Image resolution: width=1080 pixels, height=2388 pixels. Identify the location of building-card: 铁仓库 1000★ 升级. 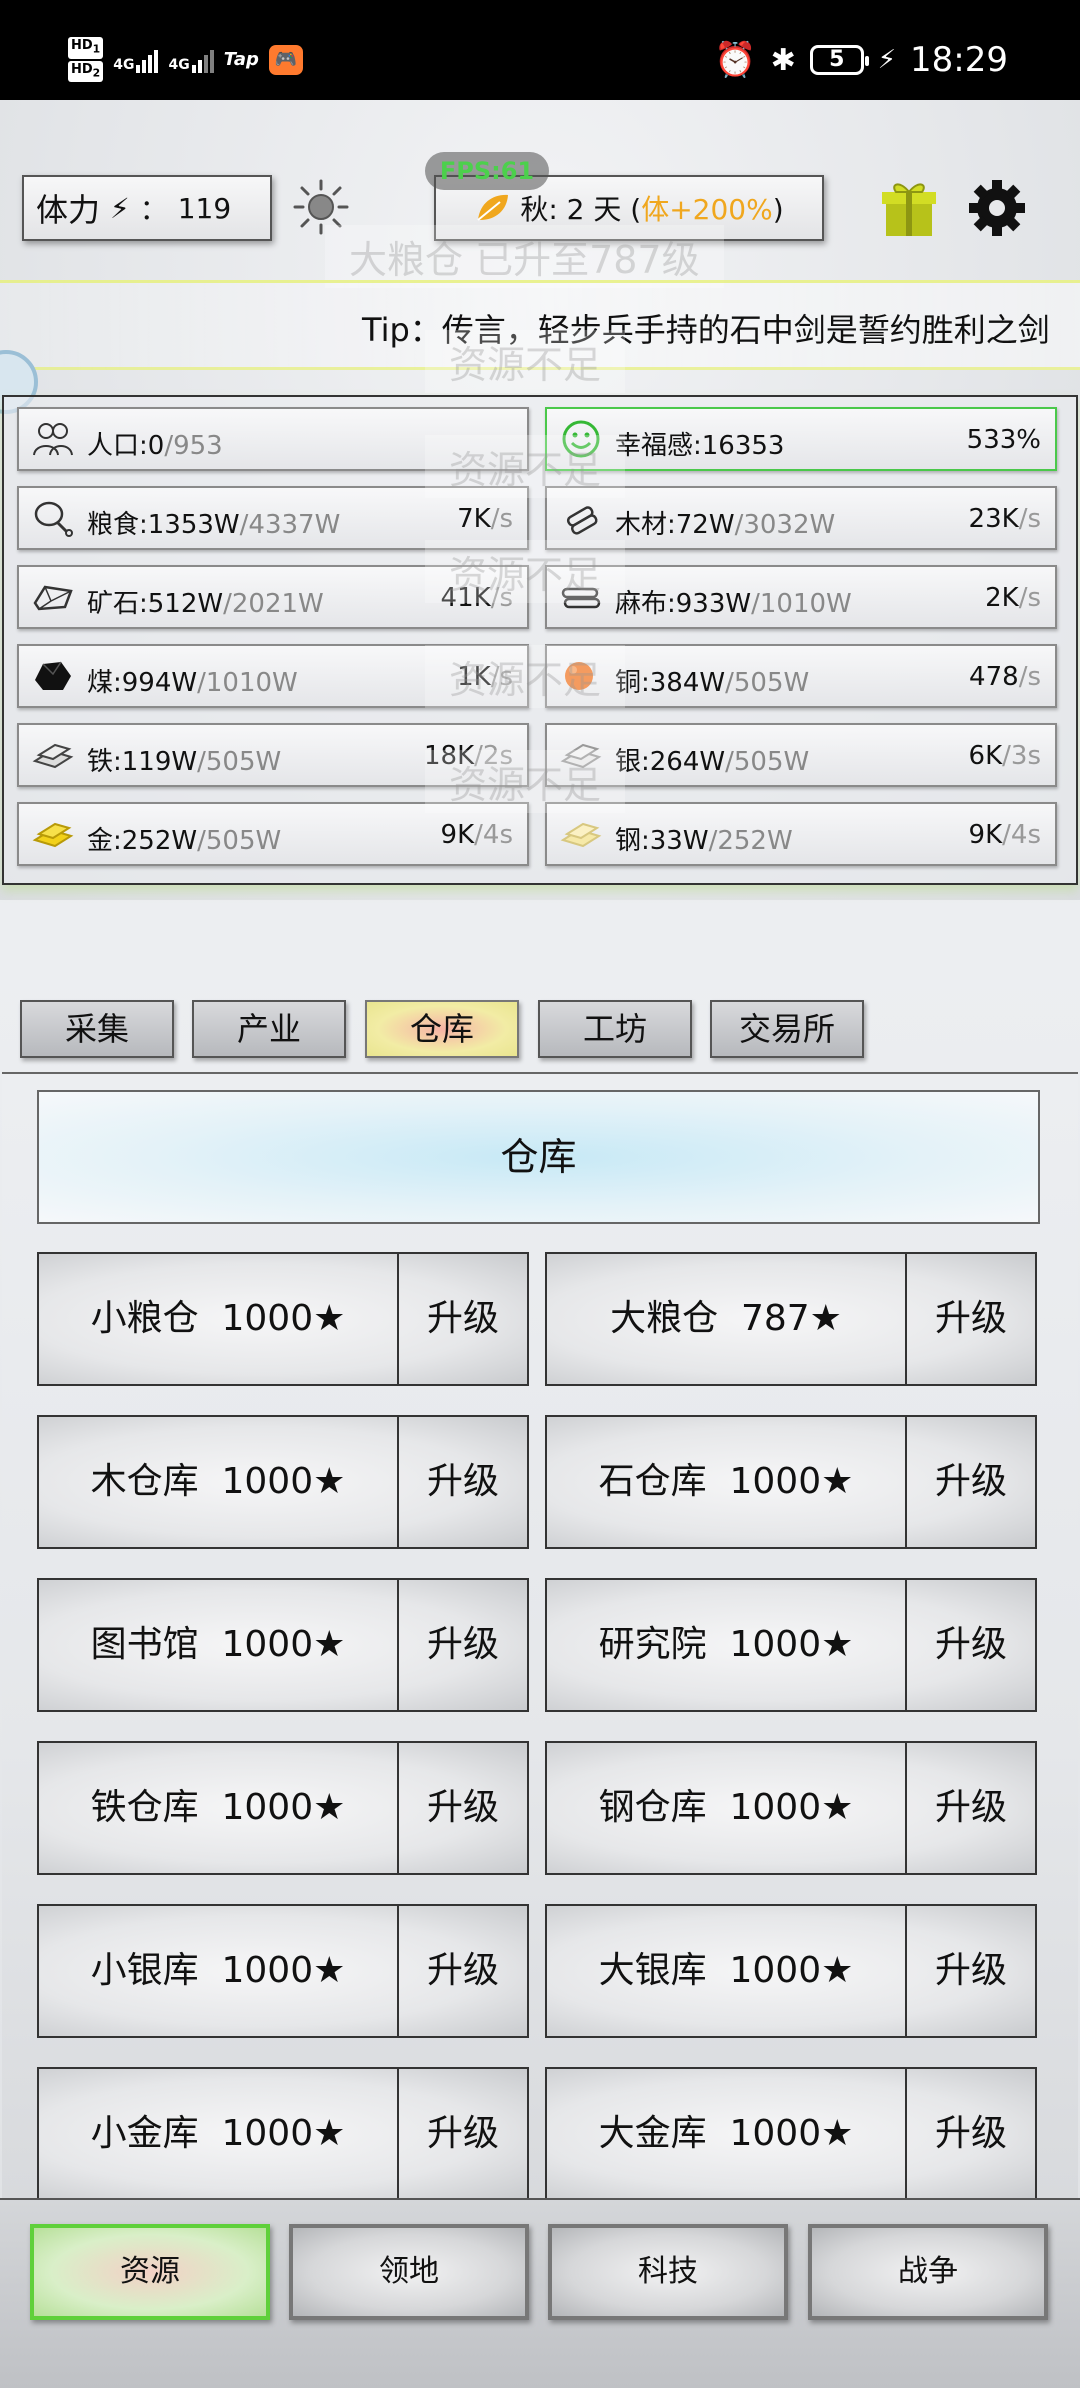
(283, 1808).